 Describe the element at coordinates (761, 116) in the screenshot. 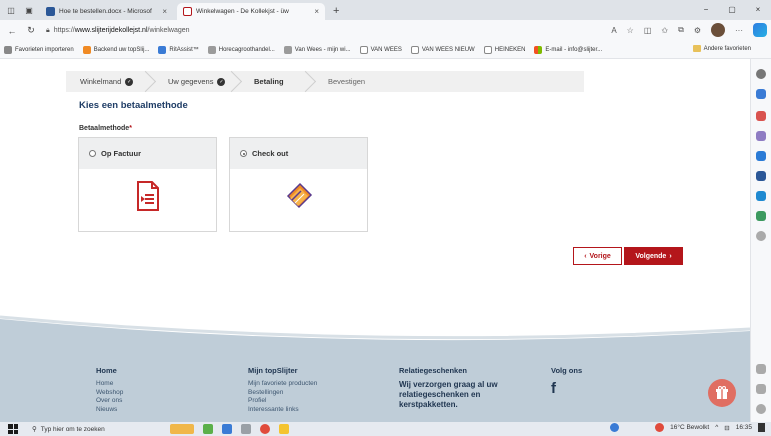

I see `shopping-icon` at that location.